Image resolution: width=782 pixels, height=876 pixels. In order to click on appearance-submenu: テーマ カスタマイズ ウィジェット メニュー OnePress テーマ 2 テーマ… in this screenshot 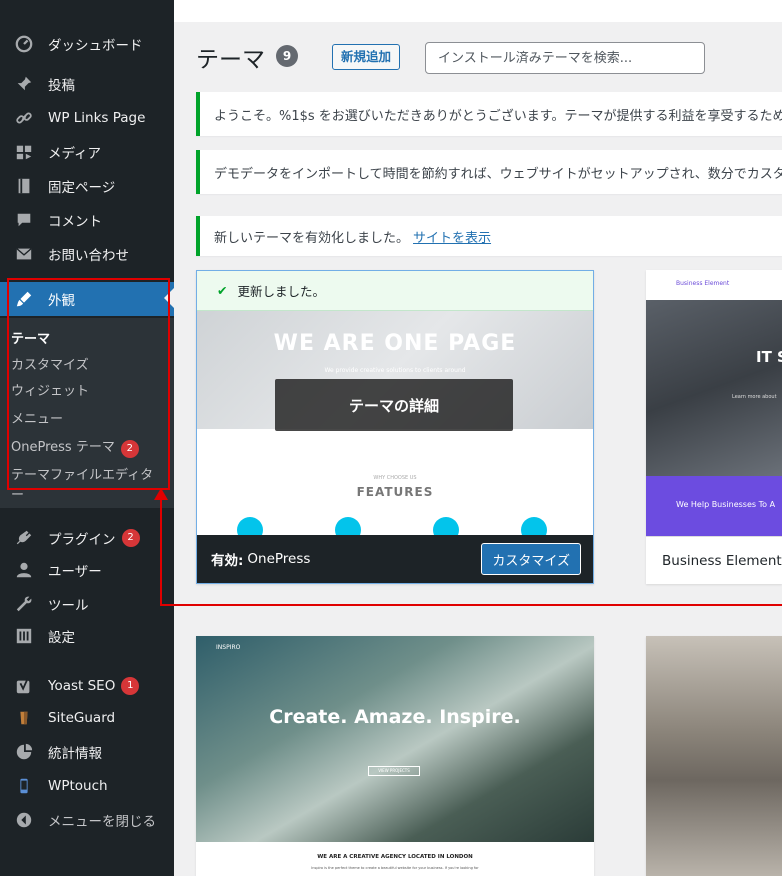, I will do `click(87, 413)`.